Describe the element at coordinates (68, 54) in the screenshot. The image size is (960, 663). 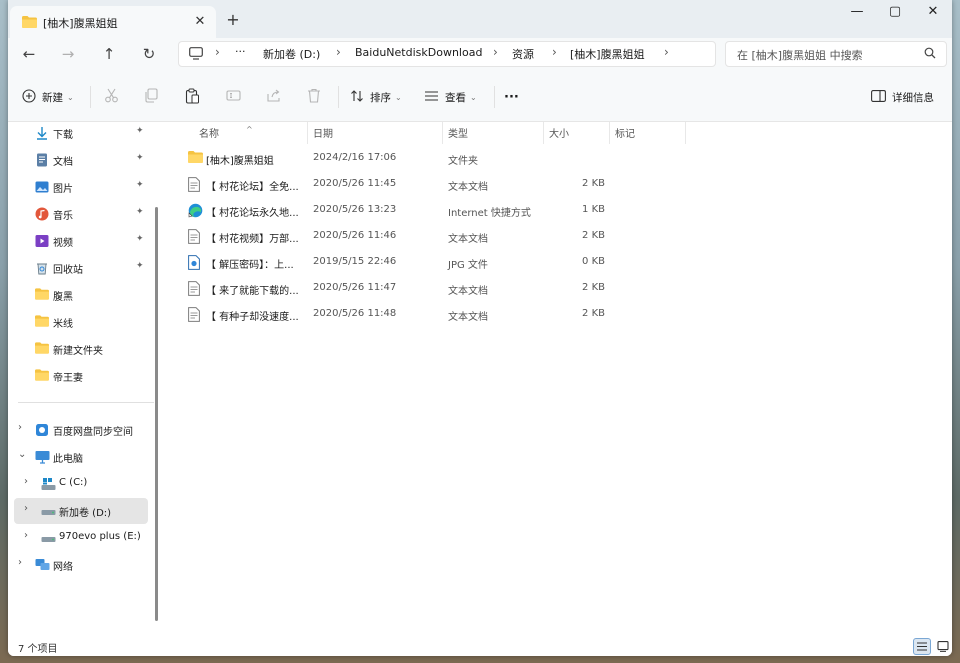
I see `forward-button: →` at that location.